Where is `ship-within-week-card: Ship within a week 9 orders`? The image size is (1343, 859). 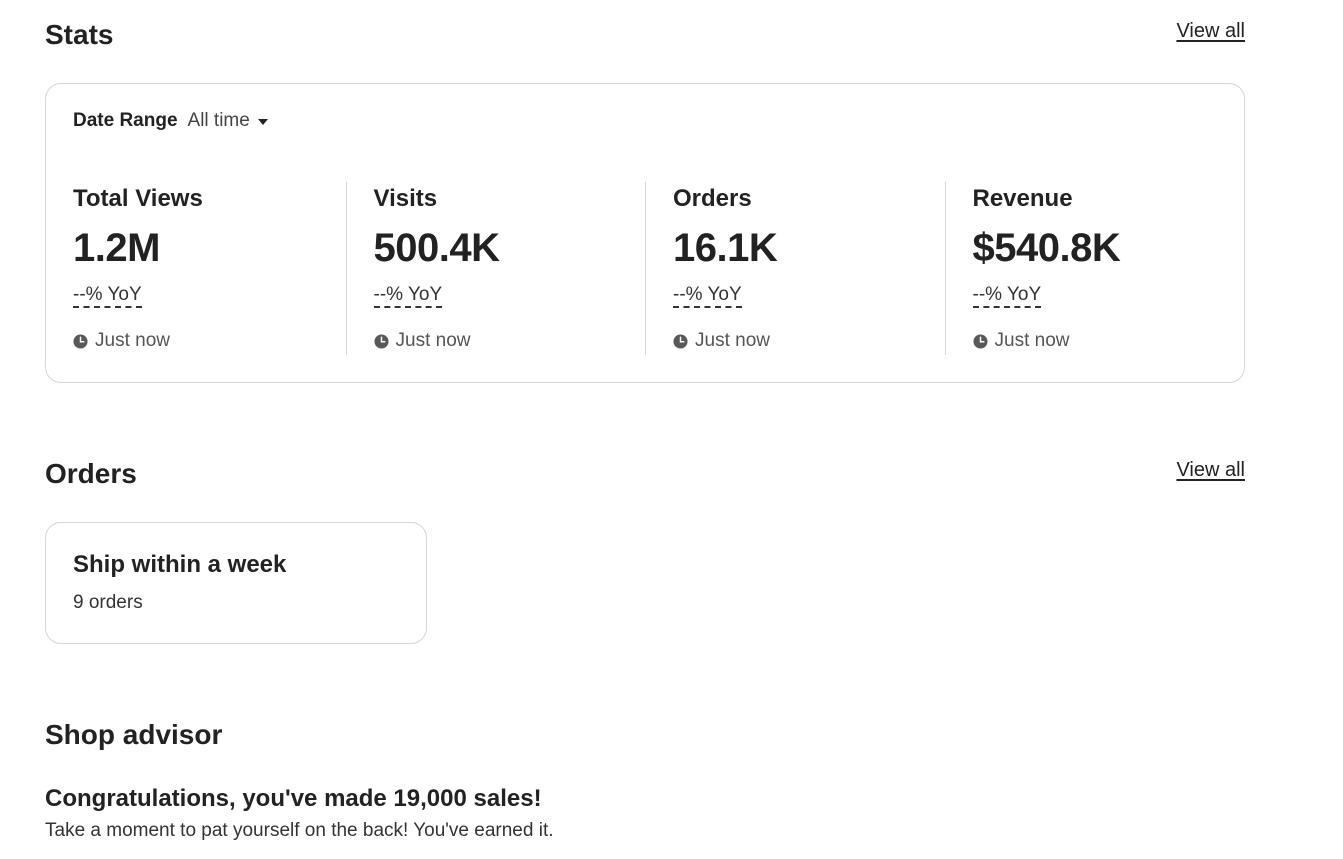 ship-within-week-card: Ship within a week 9 orders is located at coordinates (236, 583).